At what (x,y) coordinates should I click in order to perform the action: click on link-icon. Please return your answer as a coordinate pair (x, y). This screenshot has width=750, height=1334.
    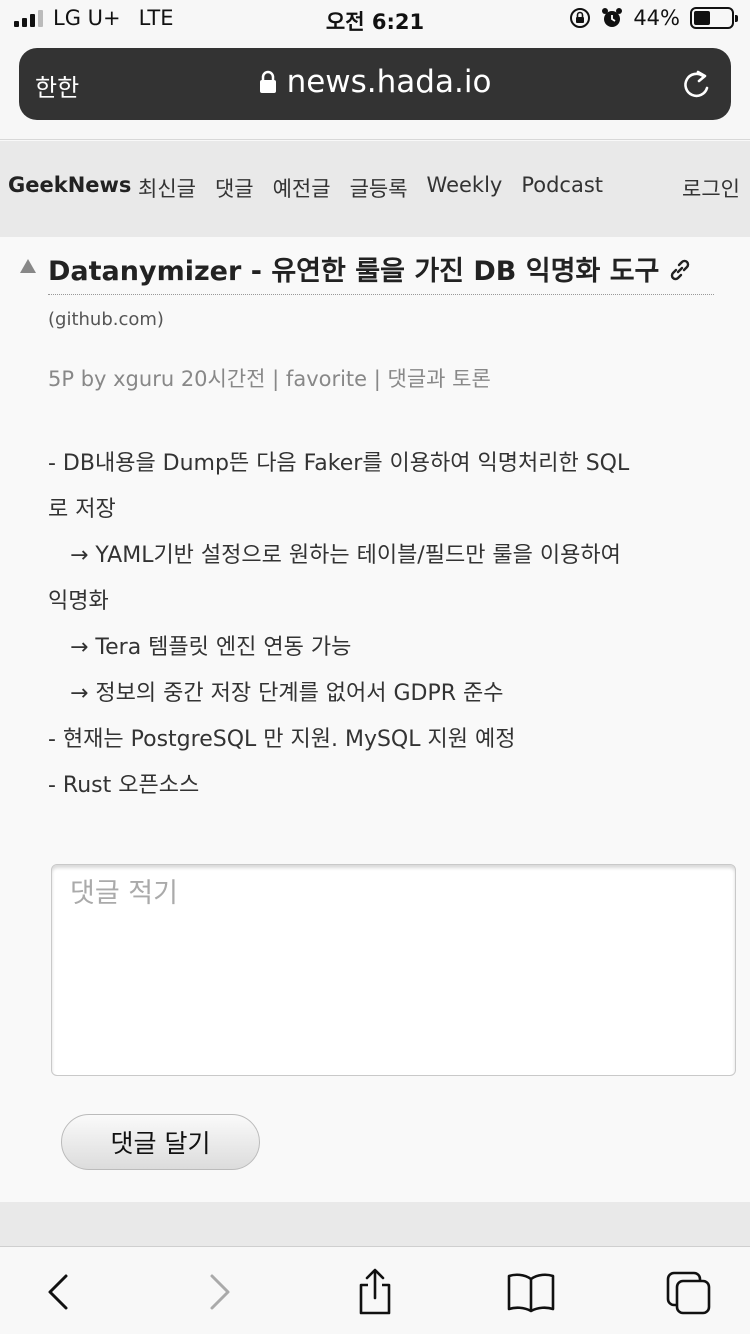
    Looking at the image, I should click on (680, 270).